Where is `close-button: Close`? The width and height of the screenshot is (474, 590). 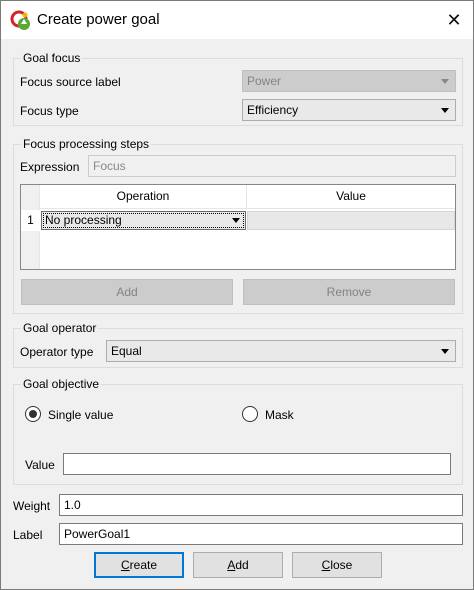 close-button: Close is located at coordinates (337, 565).